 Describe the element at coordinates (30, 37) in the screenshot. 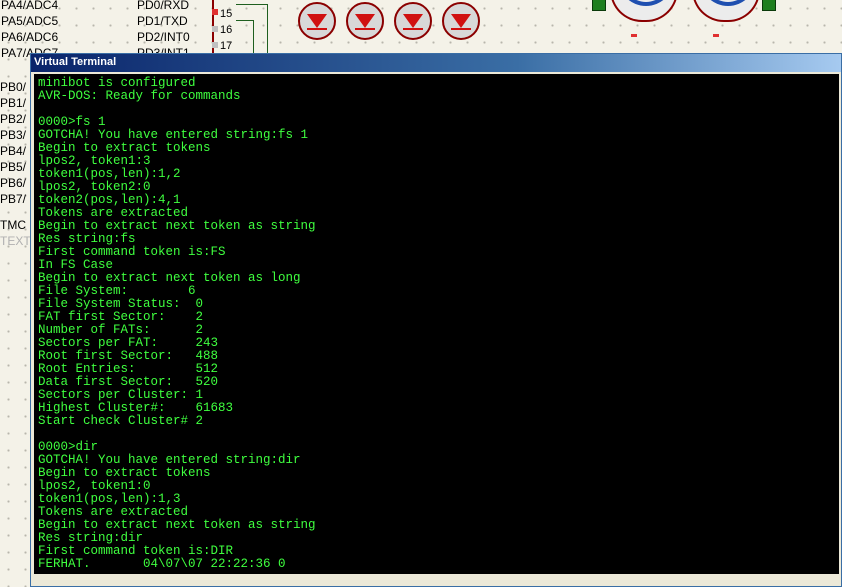

I see `pin-label: PA6/ADC6` at that location.